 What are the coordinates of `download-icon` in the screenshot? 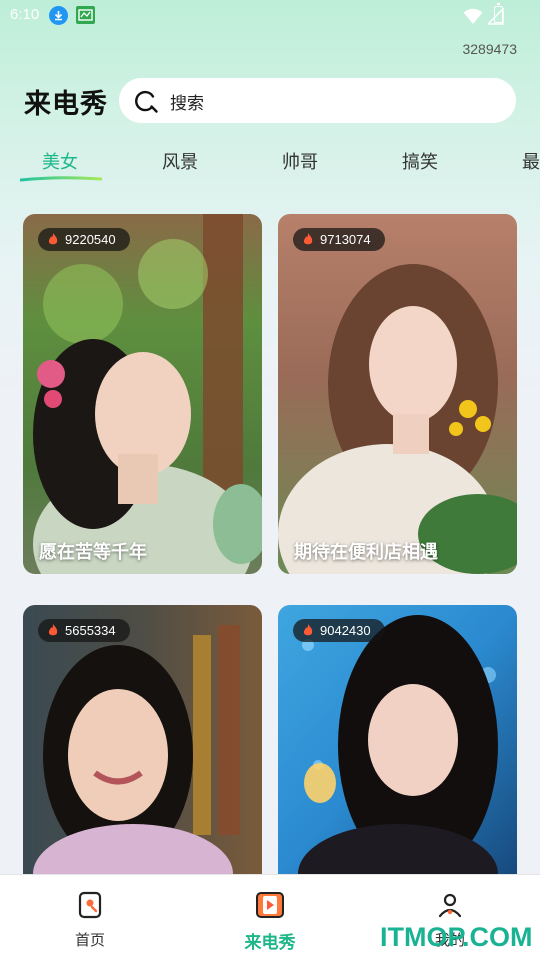 It's located at (58, 15).